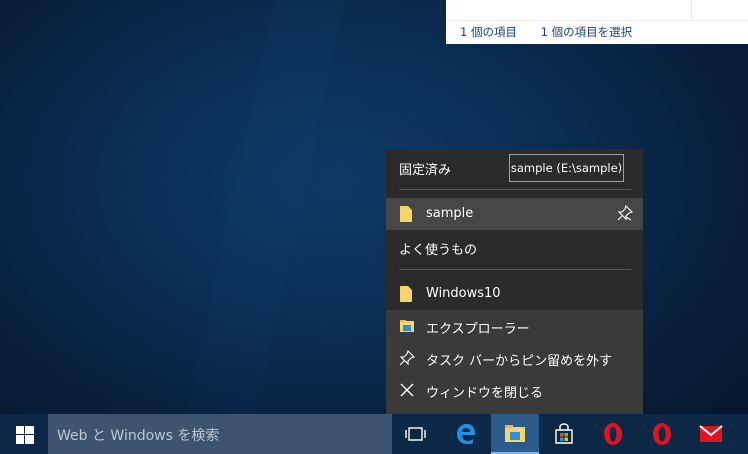 The image size is (748, 454). What do you see at coordinates (488, 32) in the screenshot?
I see `status-item-count: 1 個の項目` at bounding box center [488, 32].